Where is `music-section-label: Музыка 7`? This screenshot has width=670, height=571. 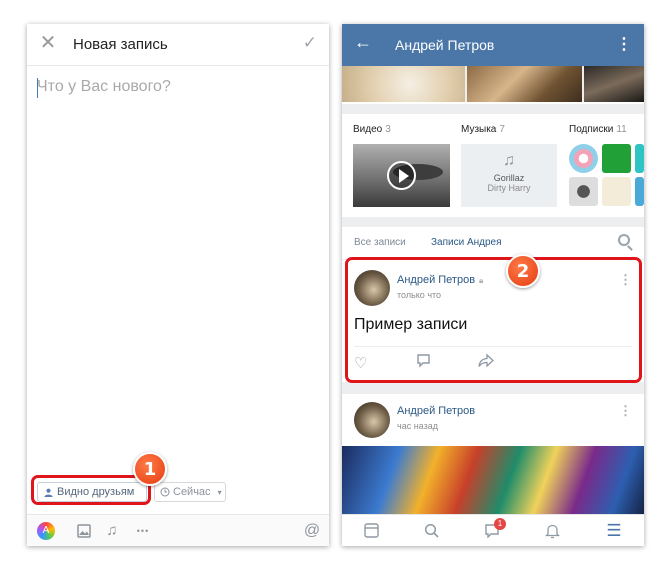 music-section-label: Музыка 7 is located at coordinates (483, 129).